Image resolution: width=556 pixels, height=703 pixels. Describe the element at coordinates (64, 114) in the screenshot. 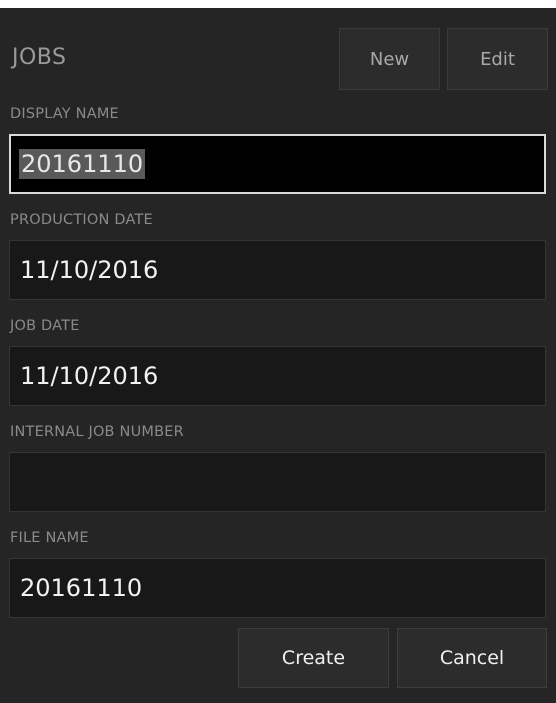

I see `display-name-label: DISPLAY NAME` at that location.